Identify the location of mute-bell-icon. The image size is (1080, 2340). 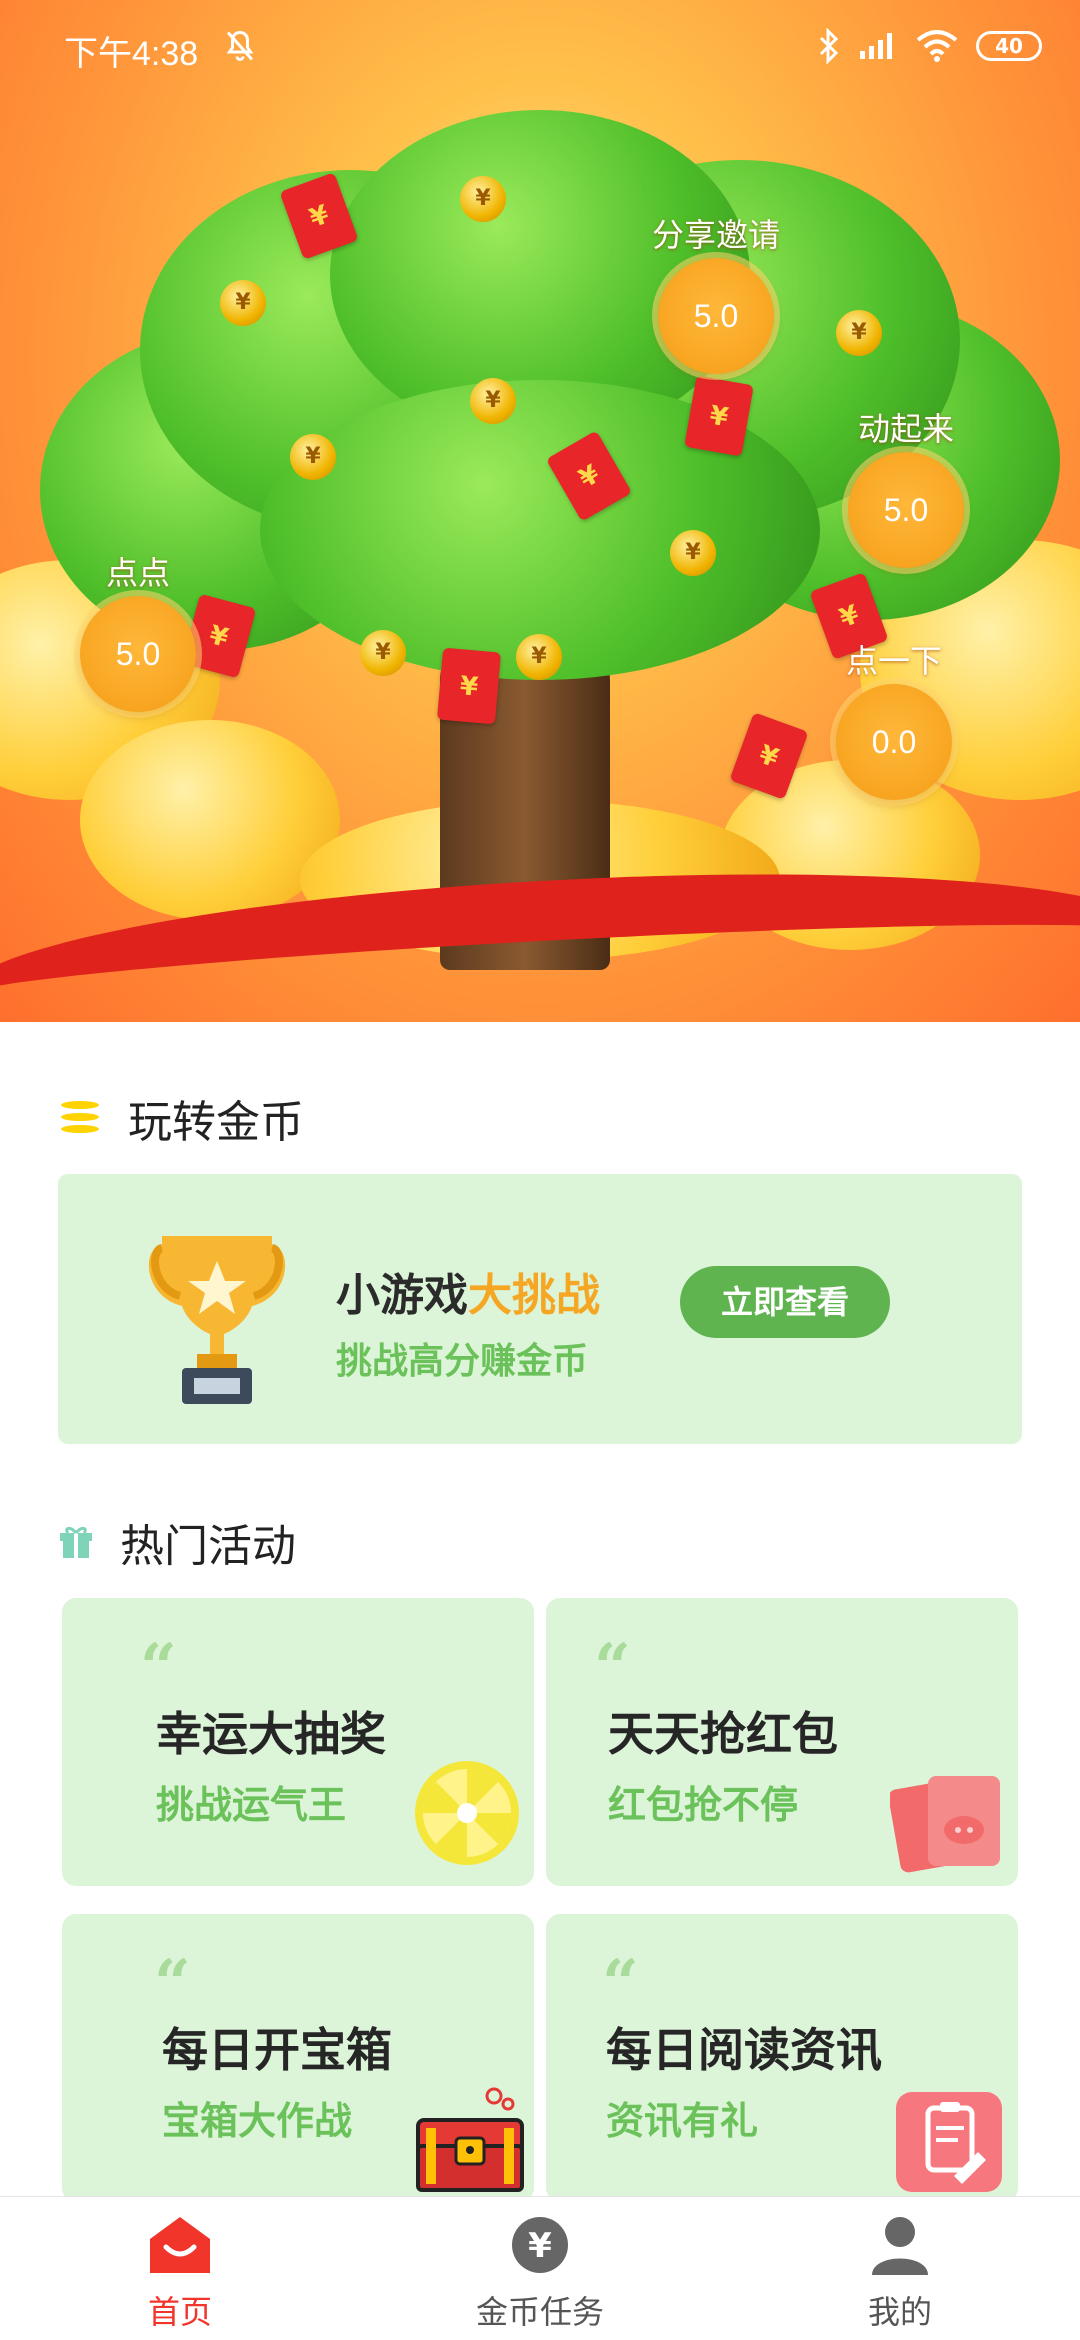
(240, 45).